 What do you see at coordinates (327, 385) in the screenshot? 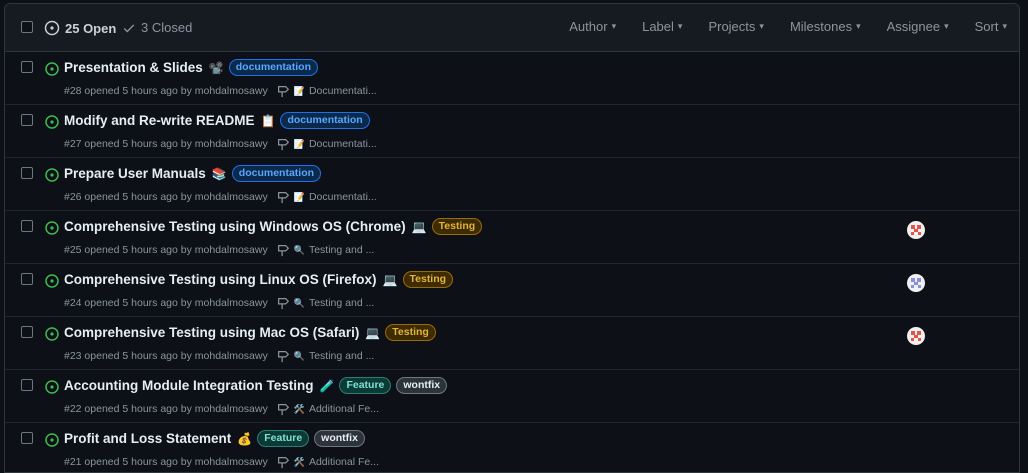
I see `title-emoji: 🧪` at bounding box center [327, 385].